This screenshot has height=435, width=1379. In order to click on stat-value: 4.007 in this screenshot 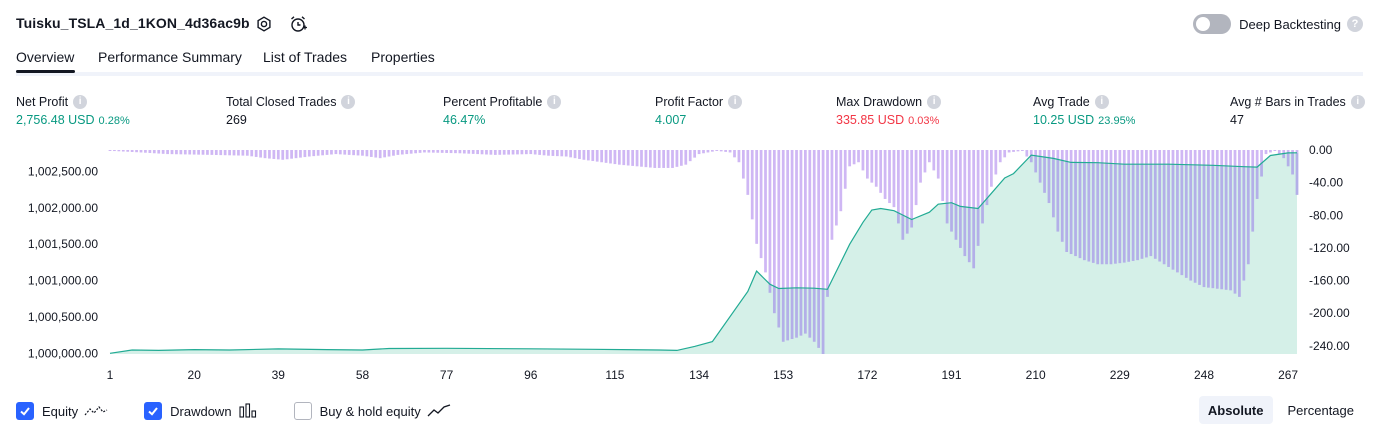, I will do `click(671, 120)`.